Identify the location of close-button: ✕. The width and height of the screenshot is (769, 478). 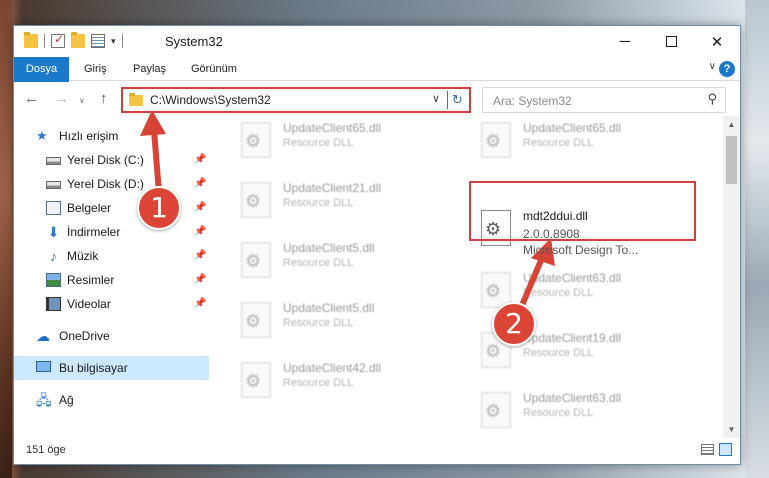
(717, 41).